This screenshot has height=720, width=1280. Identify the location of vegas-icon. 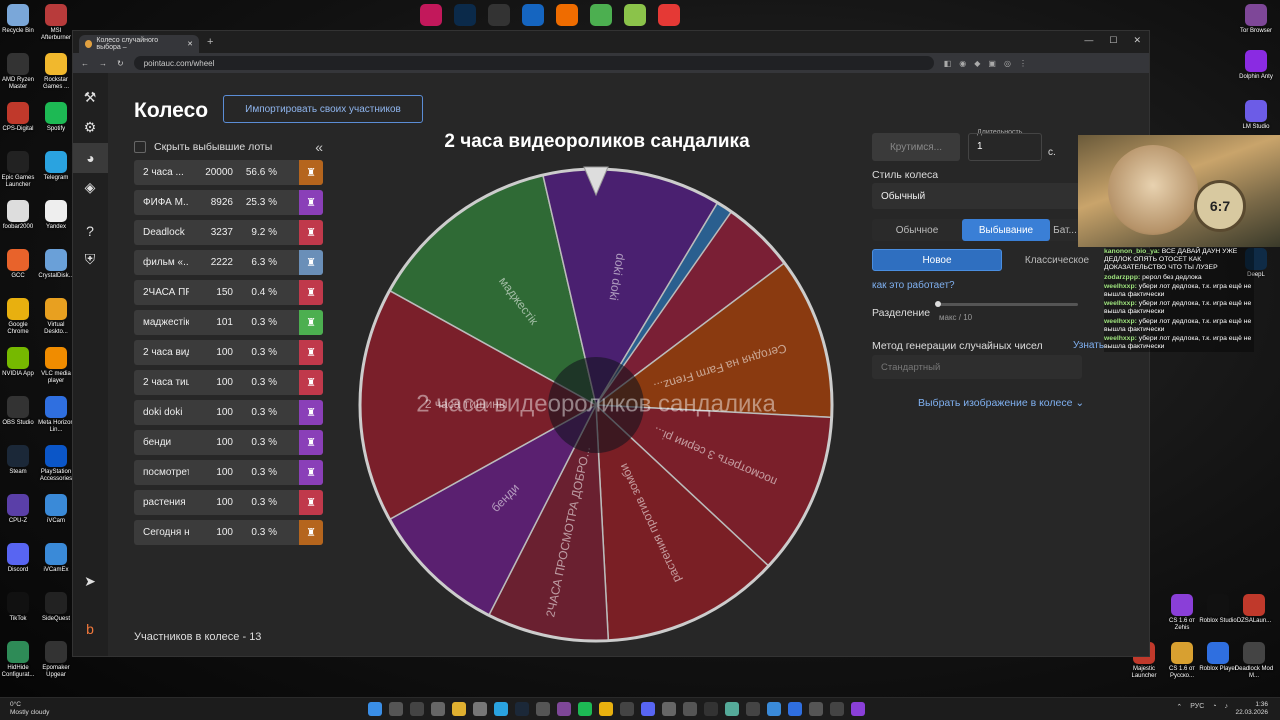
(533, 15).